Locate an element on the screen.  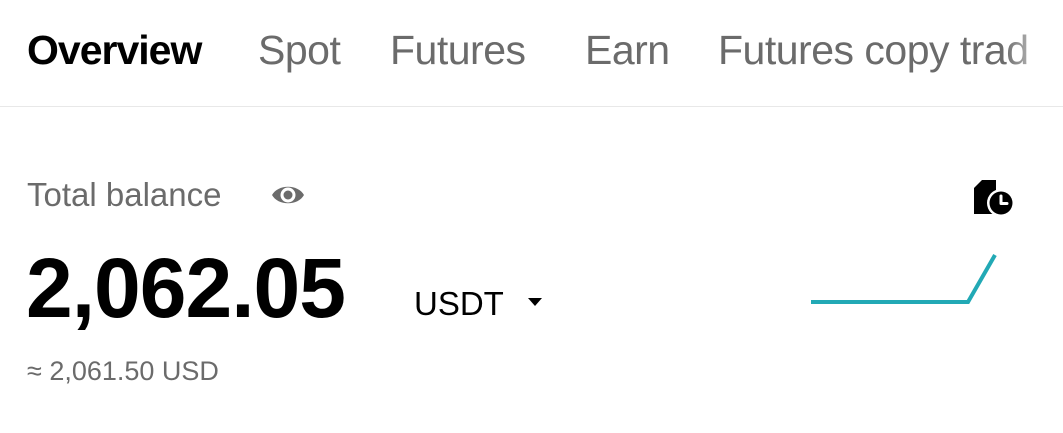
total-balance-amount: 2,062.05 is located at coordinates (186, 288).